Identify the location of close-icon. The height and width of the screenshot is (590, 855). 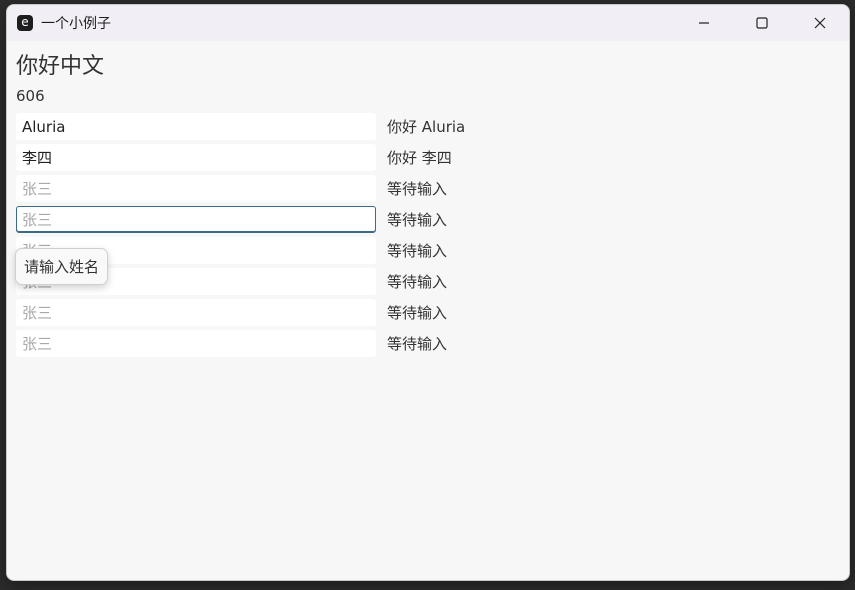
(820, 23).